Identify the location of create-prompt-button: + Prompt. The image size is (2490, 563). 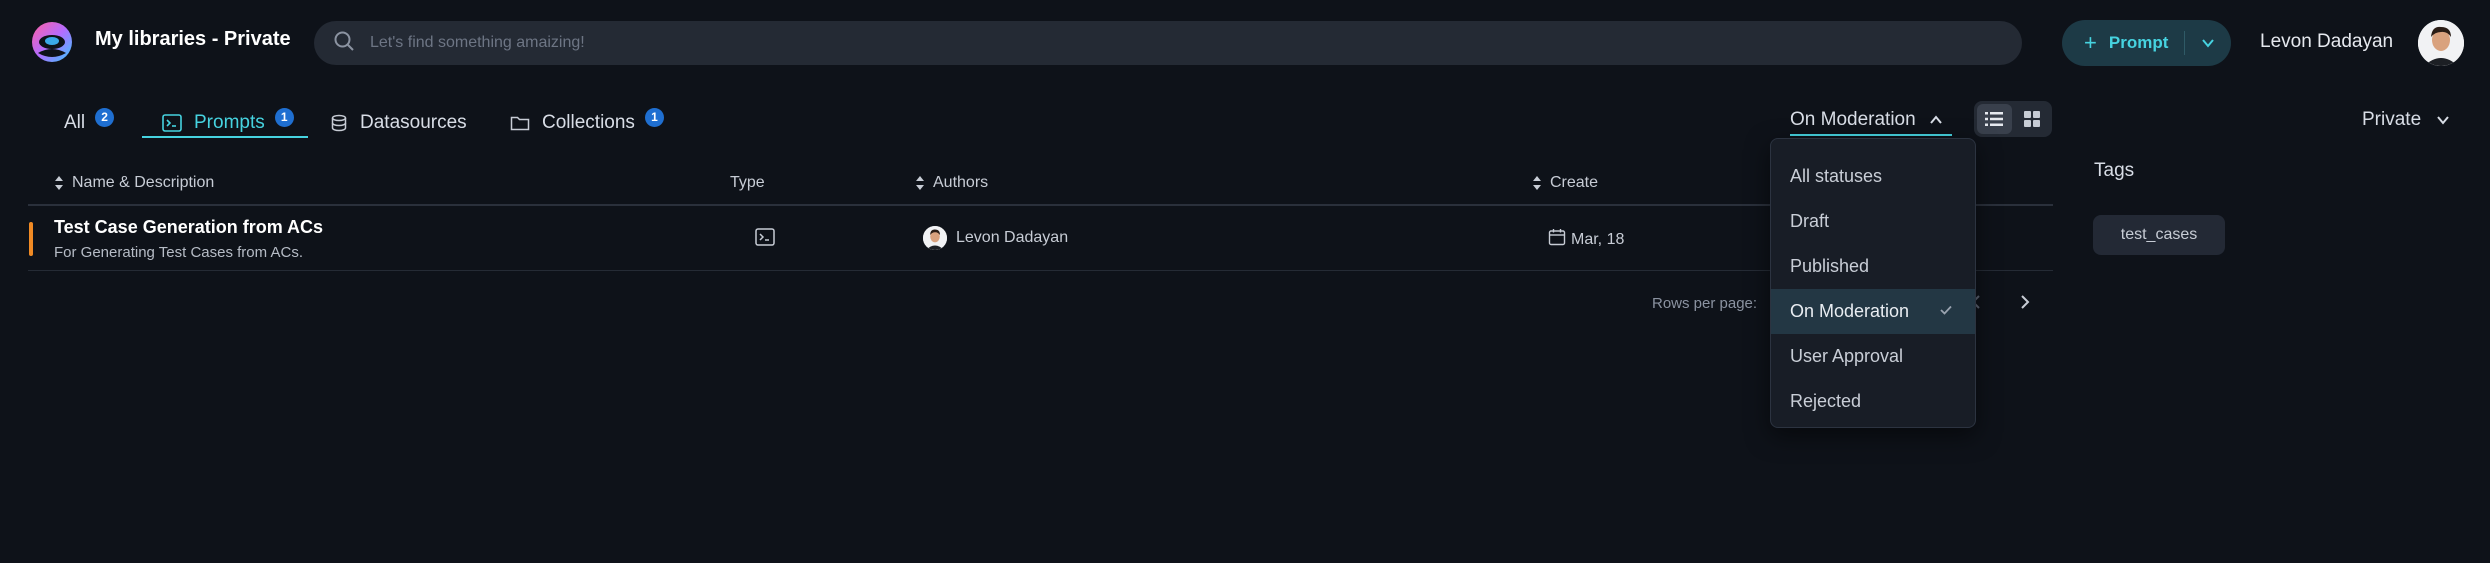
(2146, 43).